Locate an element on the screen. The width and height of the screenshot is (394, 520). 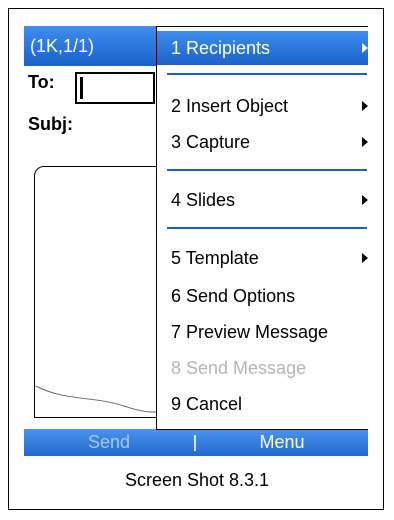
menu-item-label: 3 Capture is located at coordinates (211, 142).